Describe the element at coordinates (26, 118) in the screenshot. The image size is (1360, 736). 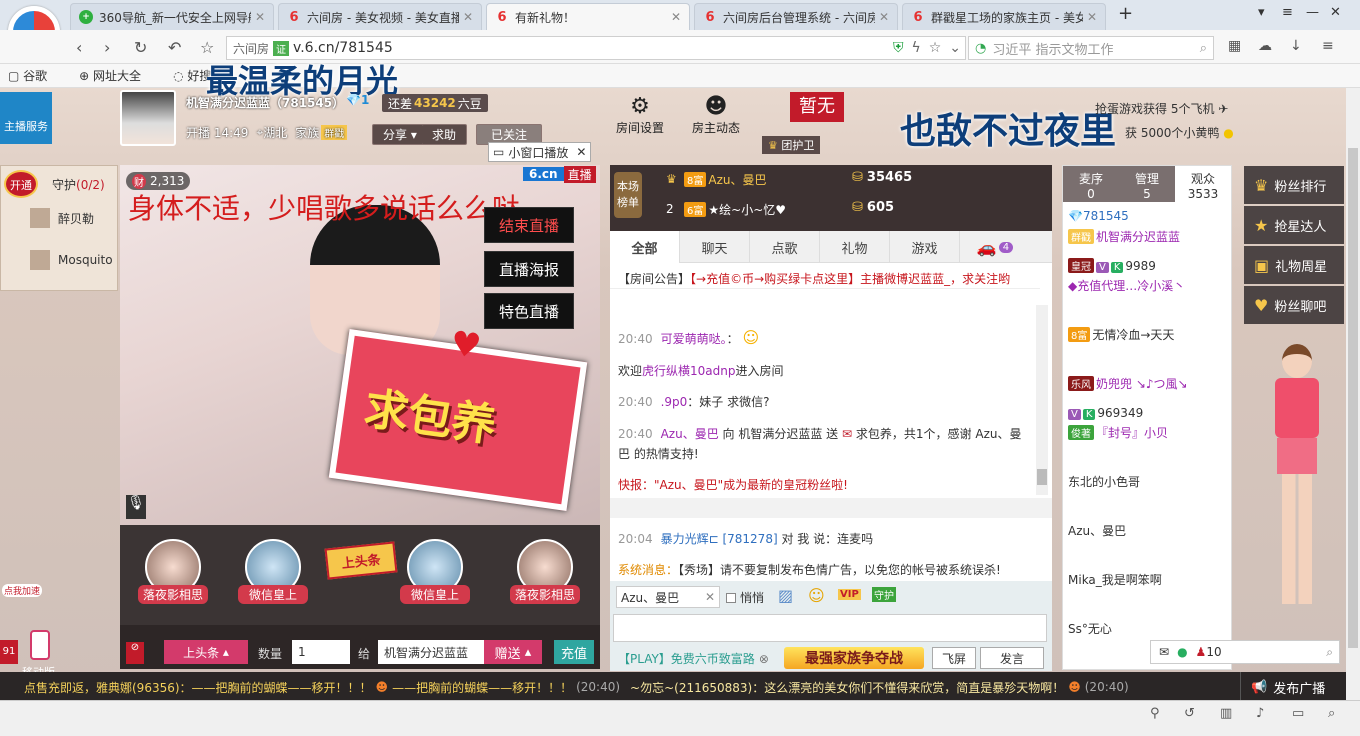
I see `anchor-service-button: 主播服务` at that location.